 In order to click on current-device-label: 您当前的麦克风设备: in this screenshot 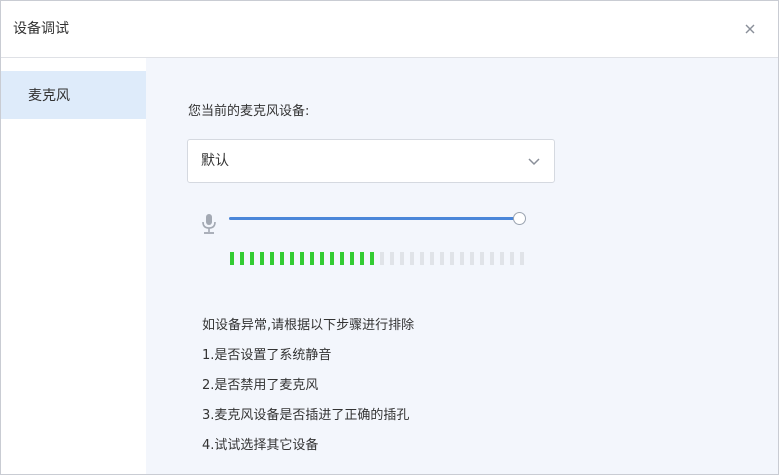, I will do `click(249, 111)`.